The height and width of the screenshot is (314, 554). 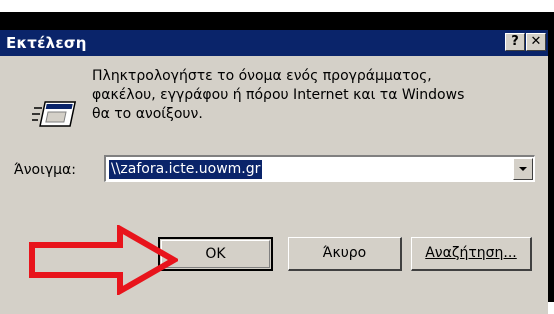 What do you see at coordinates (46, 43) in the screenshot?
I see `window-title: Εκτέλεση` at bounding box center [46, 43].